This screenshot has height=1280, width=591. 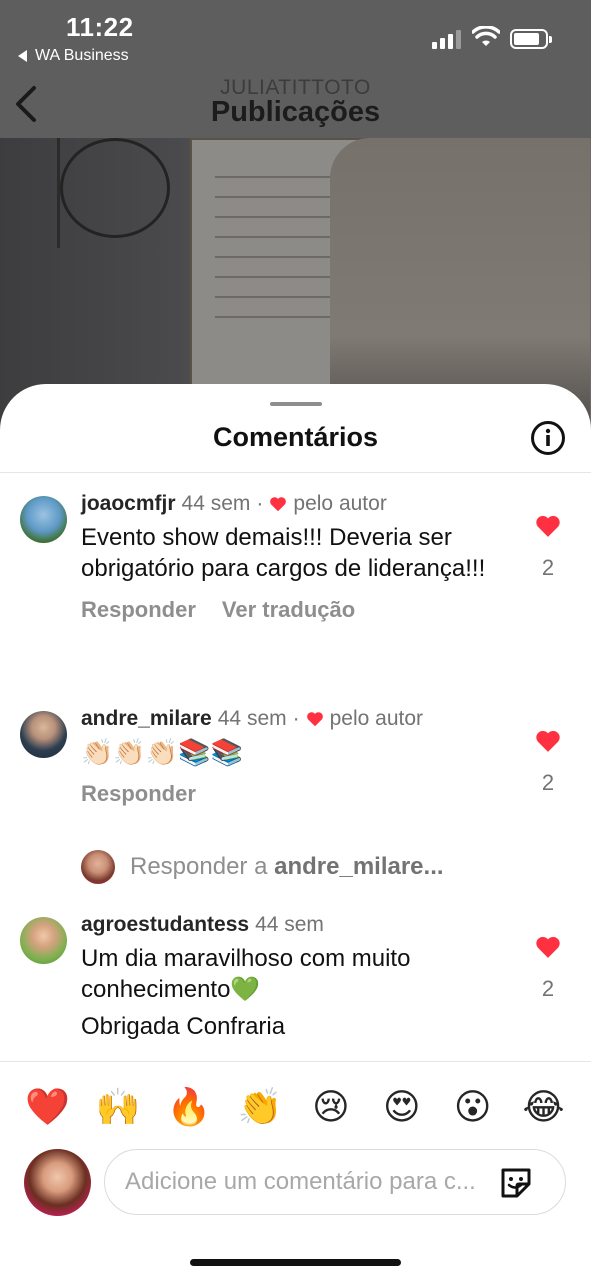 What do you see at coordinates (199, 866) in the screenshot?
I see `reply-to-prefix: Responder a` at bounding box center [199, 866].